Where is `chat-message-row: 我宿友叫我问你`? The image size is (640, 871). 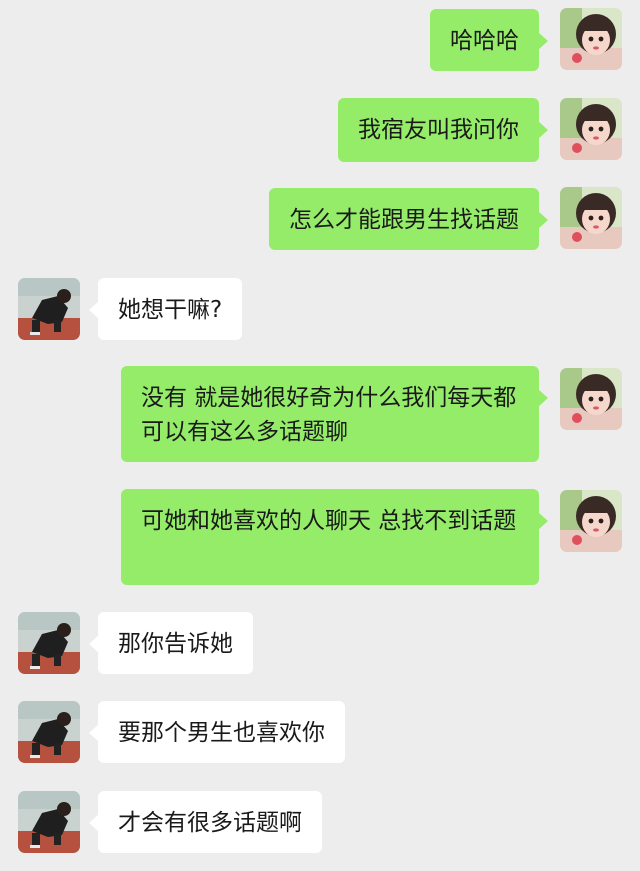
chat-message-row: 我宿友叫我问你 is located at coordinates (320, 130).